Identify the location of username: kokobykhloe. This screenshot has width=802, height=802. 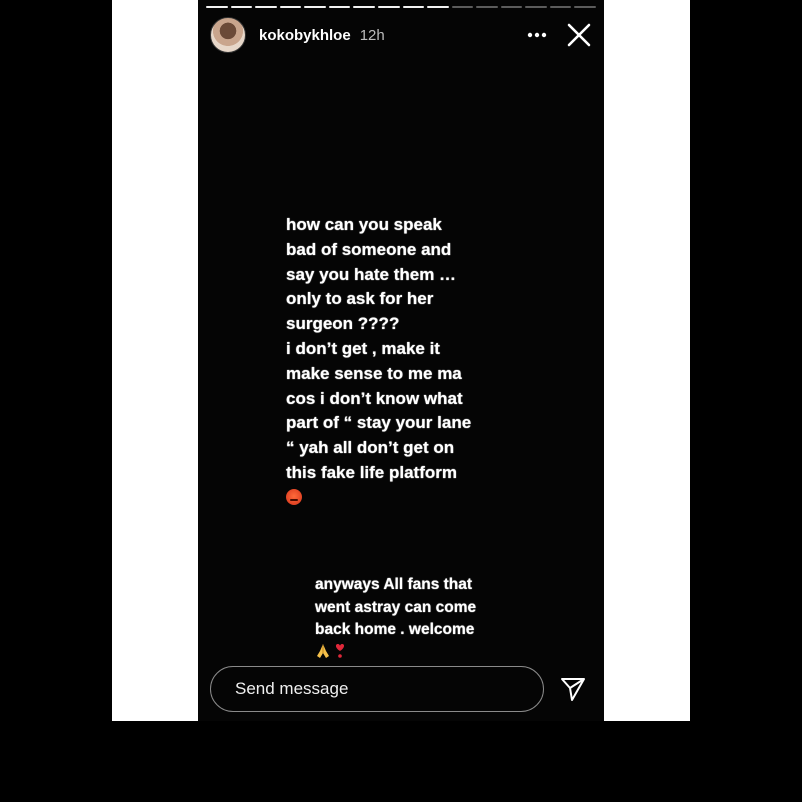
(305, 35).